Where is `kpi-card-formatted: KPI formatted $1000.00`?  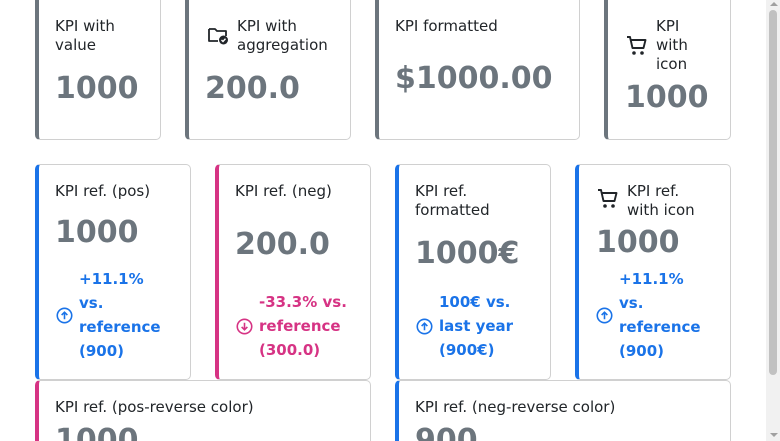
kpi-card-formatted: KPI formatted $1000.00 is located at coordinates (477, 70).